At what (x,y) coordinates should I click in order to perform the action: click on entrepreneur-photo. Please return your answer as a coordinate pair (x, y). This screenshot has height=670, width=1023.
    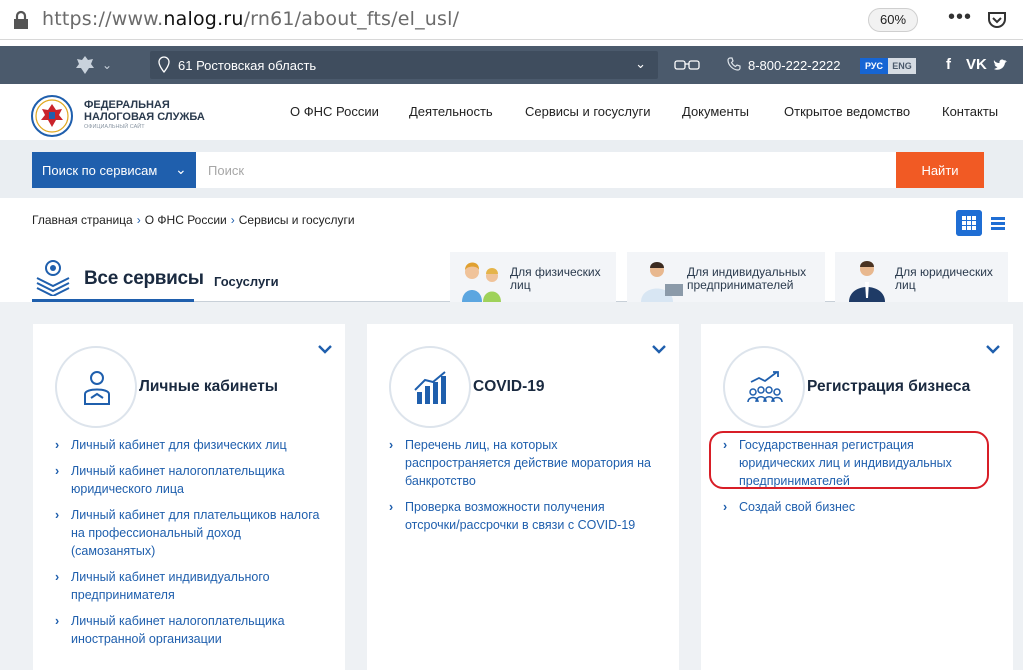
    Looking at the image, I should click on (659, 278).